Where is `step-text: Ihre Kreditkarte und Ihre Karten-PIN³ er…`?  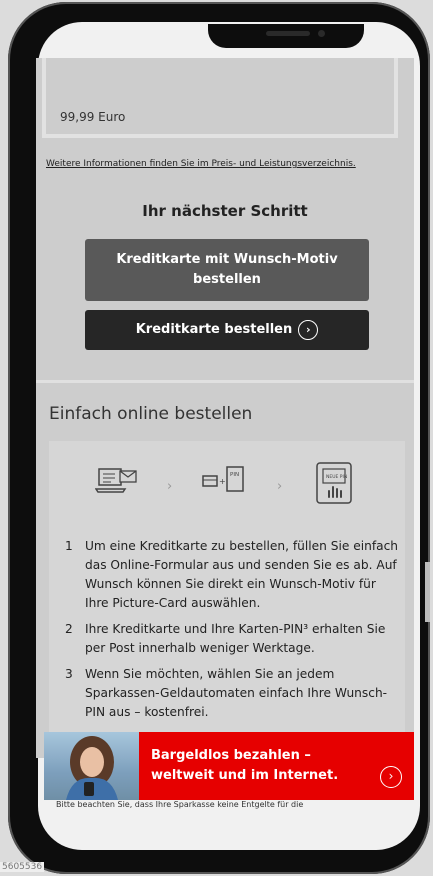
step-text: Ihre Kreditkarte und Ihre Karten-PIN³ er… is located at coordinates (235, 638).